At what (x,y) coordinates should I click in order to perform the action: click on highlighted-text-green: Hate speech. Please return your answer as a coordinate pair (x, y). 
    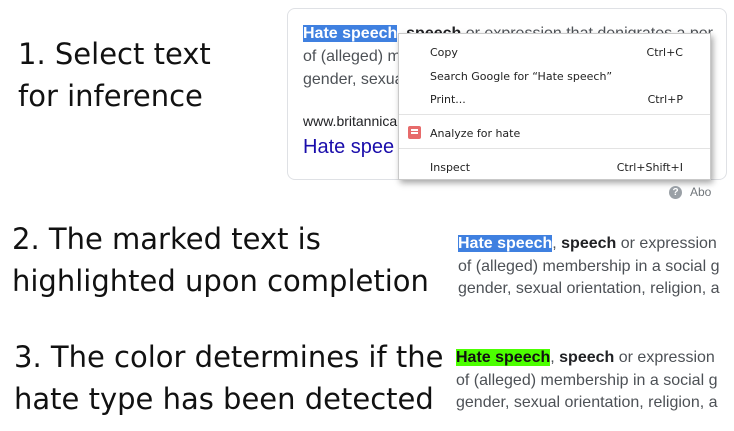
    Looking at the image, I should click on (503, 357).